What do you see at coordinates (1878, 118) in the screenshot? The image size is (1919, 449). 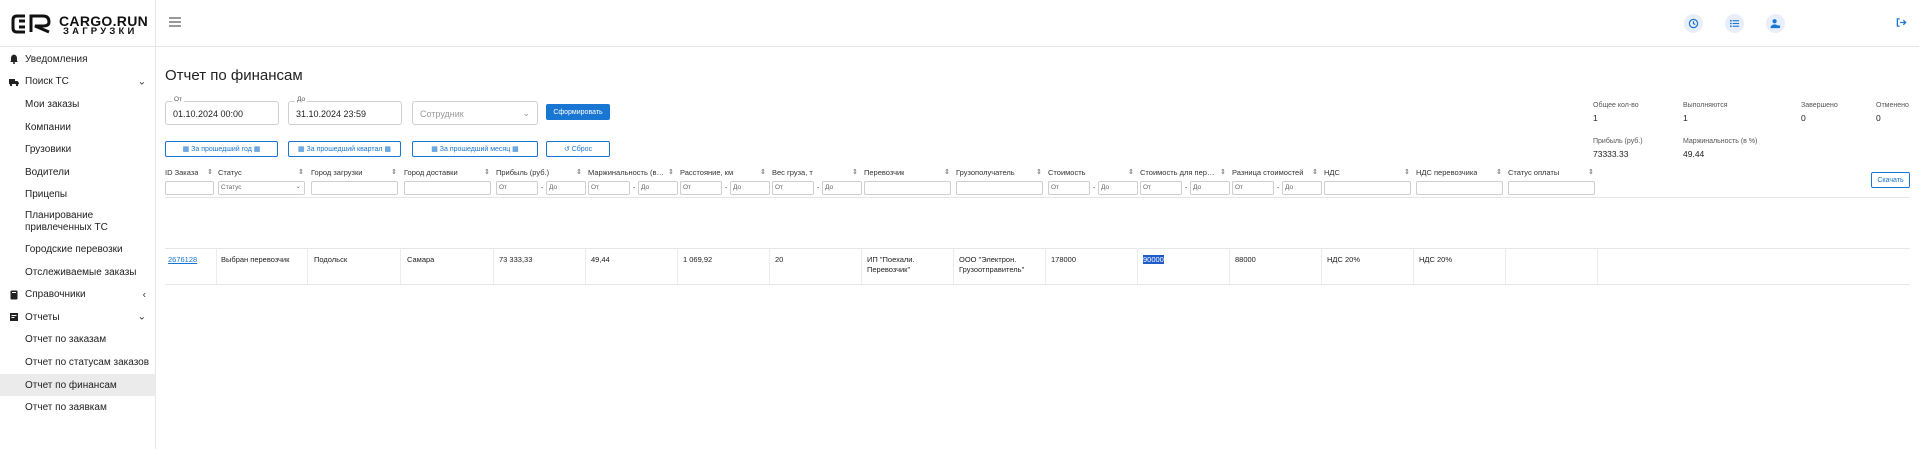 I see `stat-cancelled-value: 0` at bounding box center [1878, 118].